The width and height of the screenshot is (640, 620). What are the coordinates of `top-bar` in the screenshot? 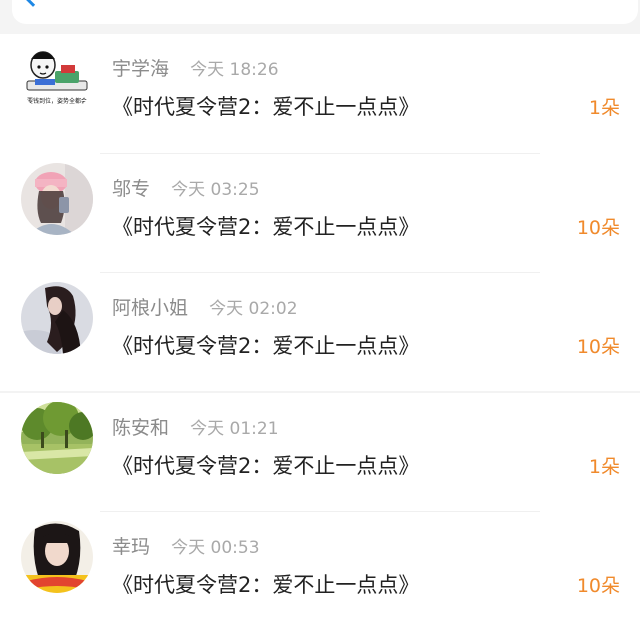 It's located at (320, 17).